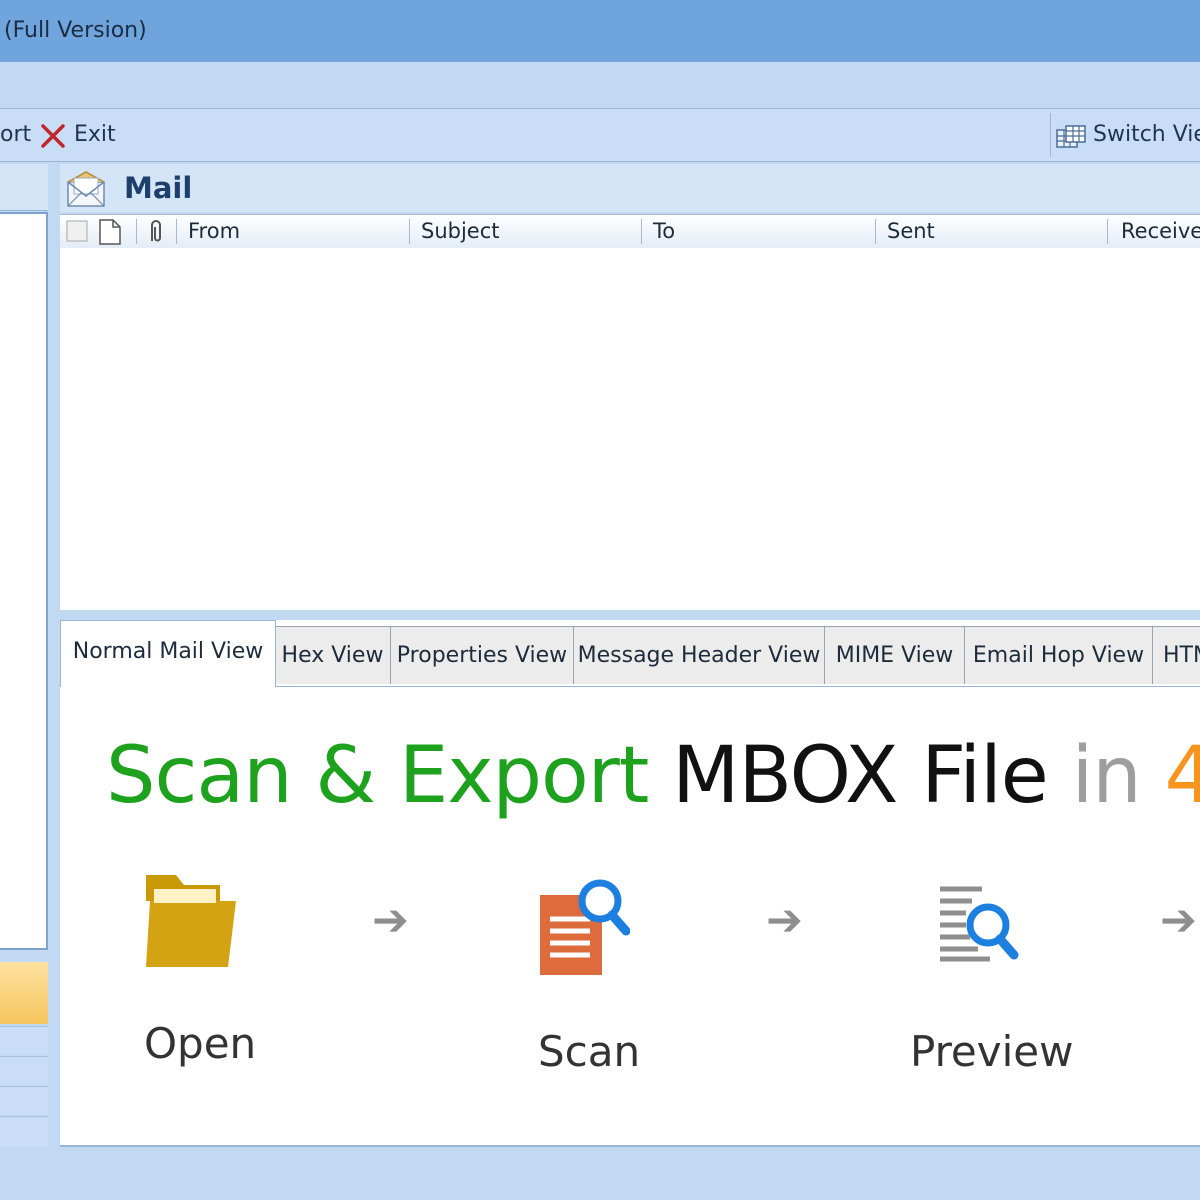 This screenshot has height=1200, width=1200. What do you see at coordinates (584, 925) in the screenshot?
I see `scan-document-icon` at bounding box center [584, 925].